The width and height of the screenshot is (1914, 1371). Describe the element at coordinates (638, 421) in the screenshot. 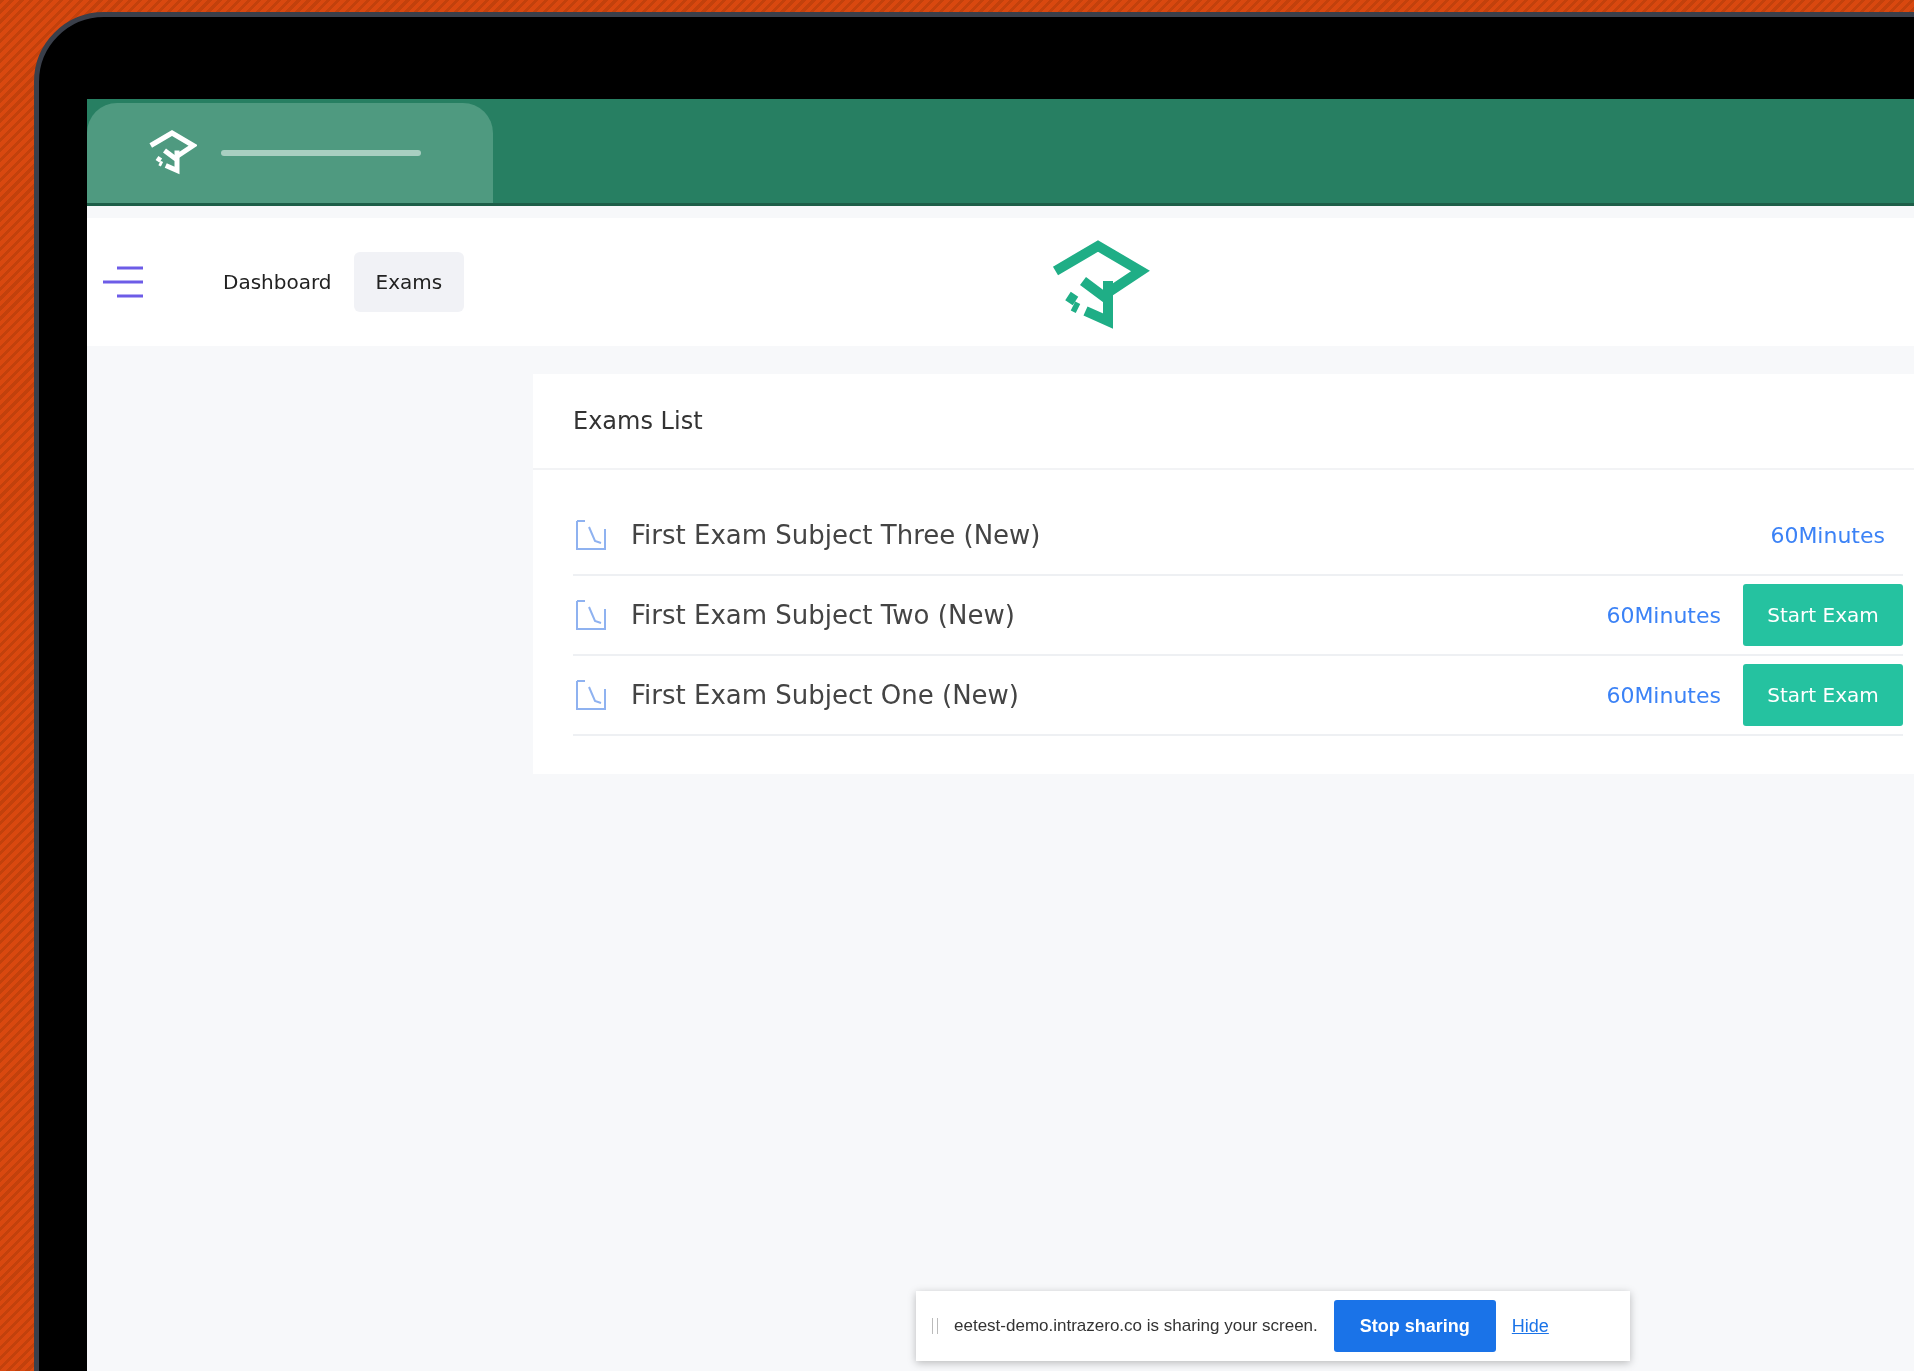

I see `card-title: Exams List` at that location.